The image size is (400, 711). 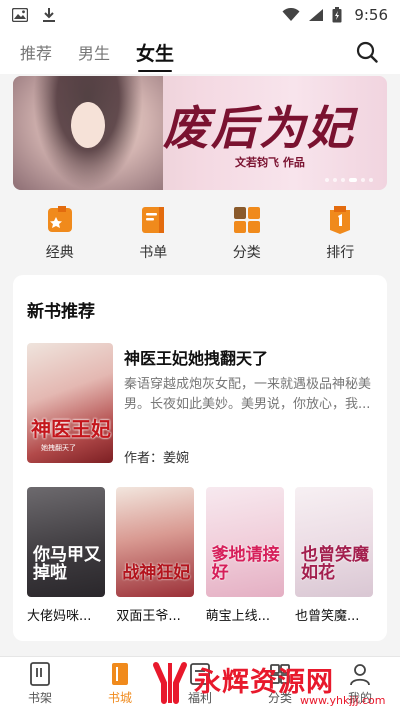 I want to click on wifi-icon, so click(x=291, y=14).